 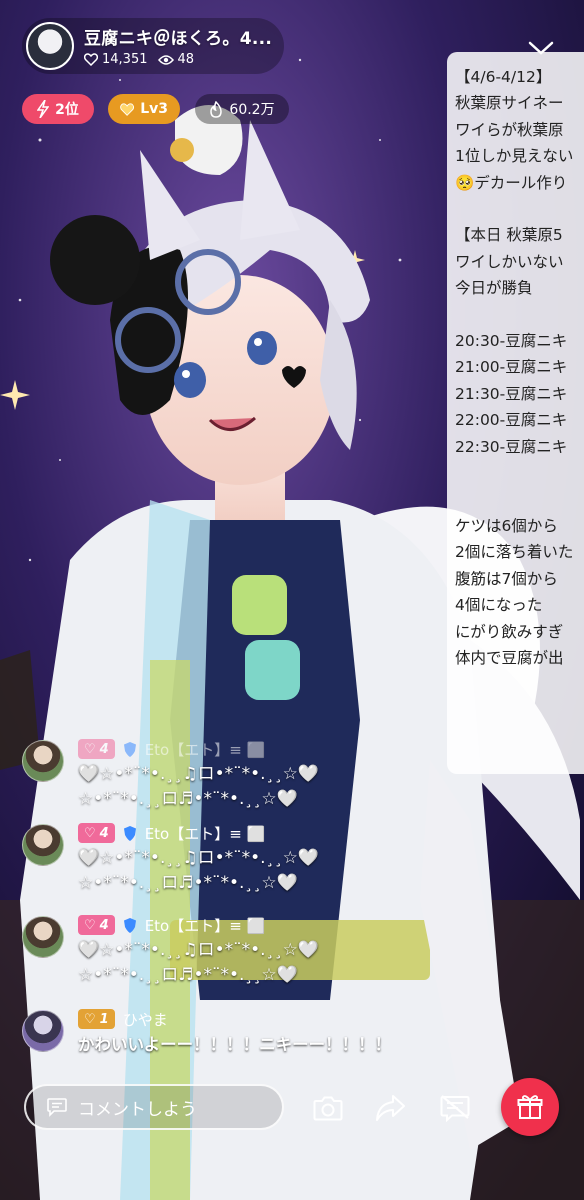 What do you see at coordinates (511, 341) in the screenshot?
I see `notice-line: 20:30-豆腐ニキ` at bounding box center [511, 341].